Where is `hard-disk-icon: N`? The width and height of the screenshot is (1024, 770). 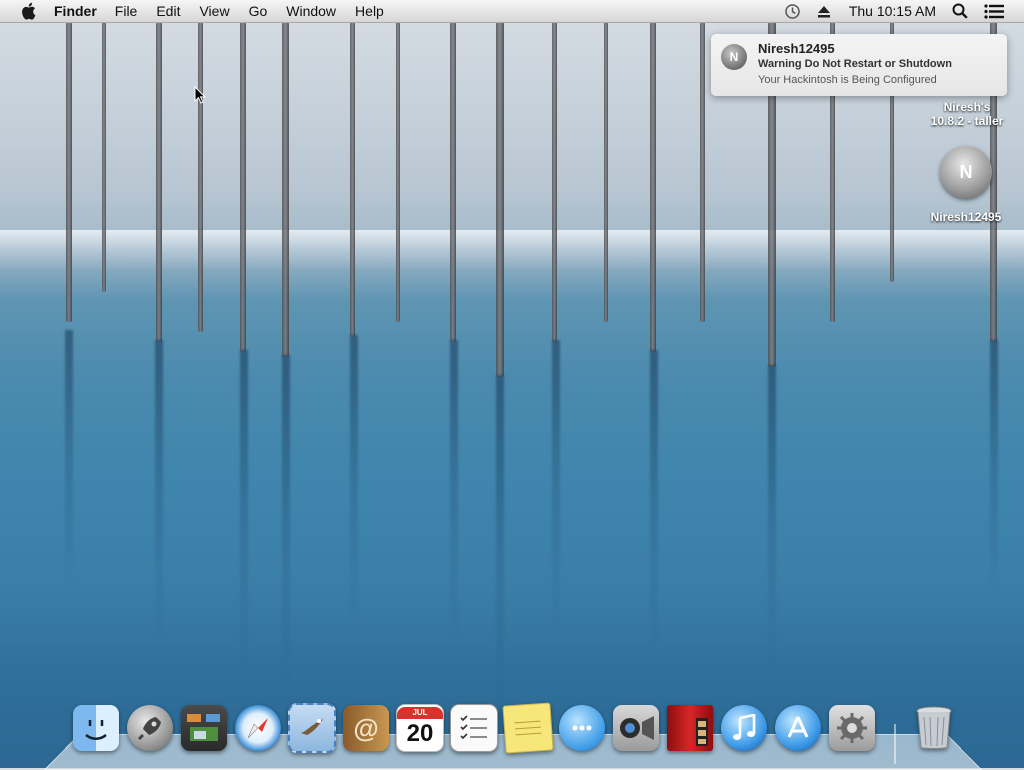 hard-disk-icon: N is located at coordinates (966, 172).